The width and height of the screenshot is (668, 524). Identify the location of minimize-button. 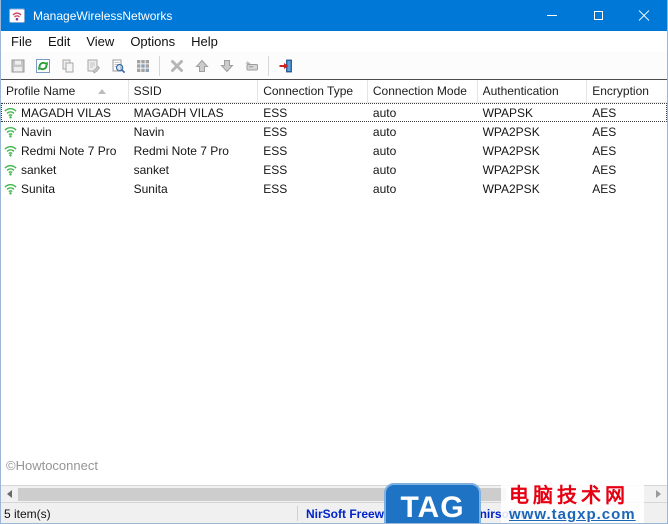
(552, 15).